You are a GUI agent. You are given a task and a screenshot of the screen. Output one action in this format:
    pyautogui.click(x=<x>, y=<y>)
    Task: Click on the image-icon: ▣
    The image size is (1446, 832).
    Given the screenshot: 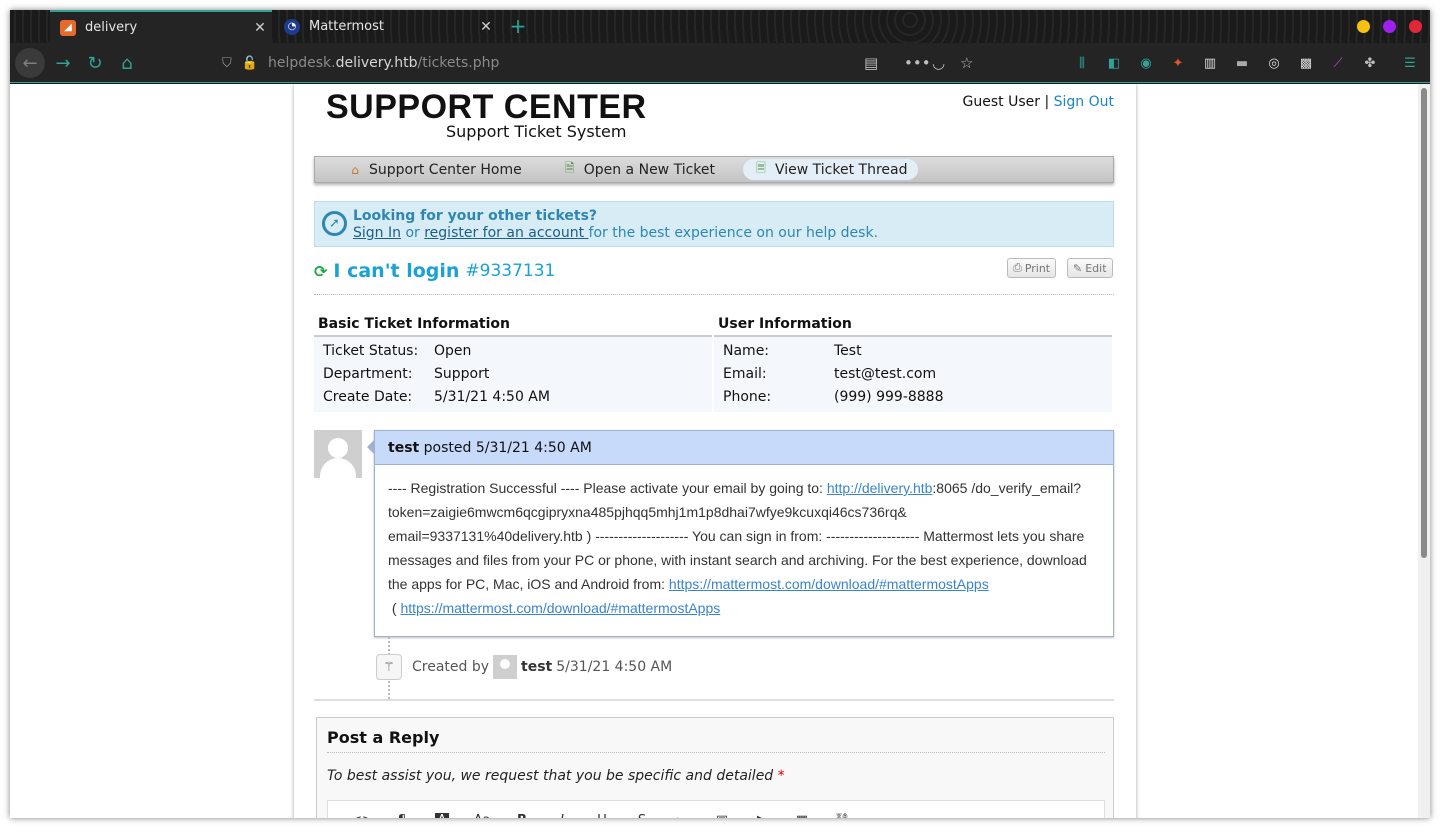 What is the action you would take?
    pyautogui.click(x=722, y=816)
    